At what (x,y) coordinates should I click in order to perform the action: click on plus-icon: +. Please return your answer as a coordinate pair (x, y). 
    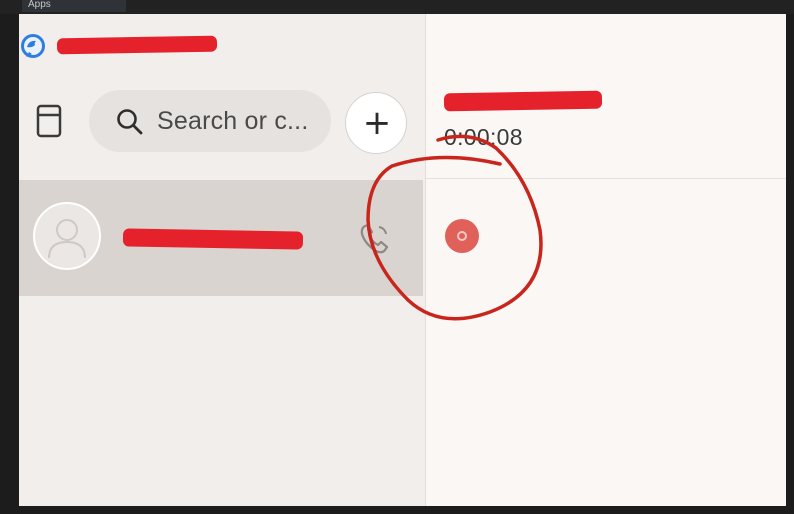
    Looking at the image, I should click on (377, 123).